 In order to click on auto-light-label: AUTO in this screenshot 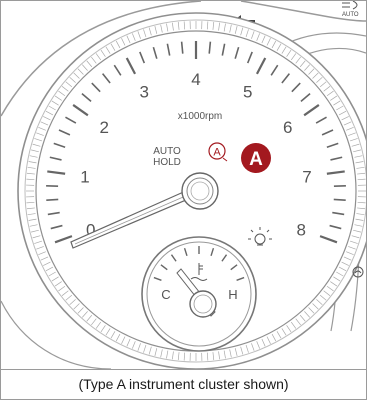, I will do `click(350, 15)`.